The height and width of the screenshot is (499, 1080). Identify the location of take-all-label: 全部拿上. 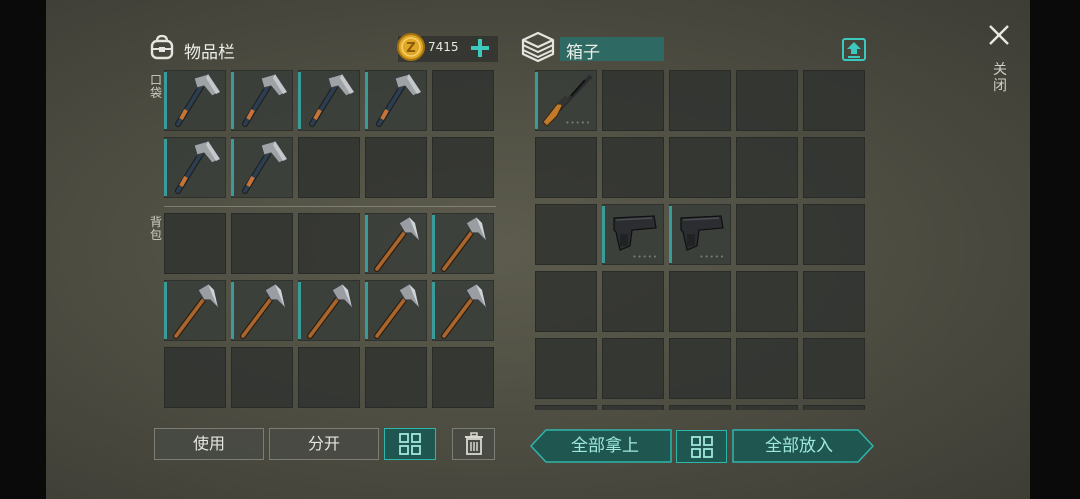
(605, 446).